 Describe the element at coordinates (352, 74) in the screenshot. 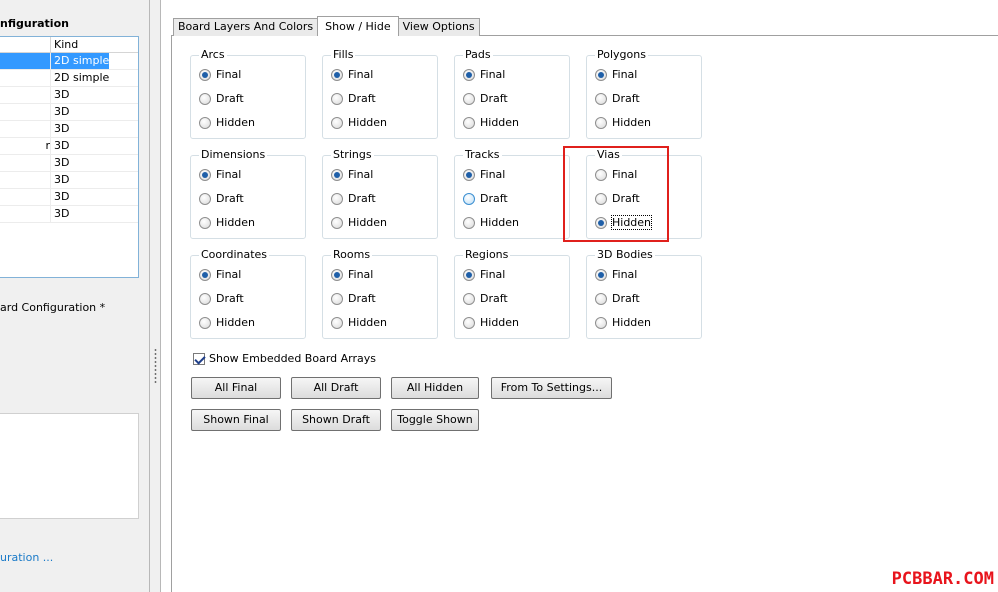

I see `fills-final-option: Final` at that location.